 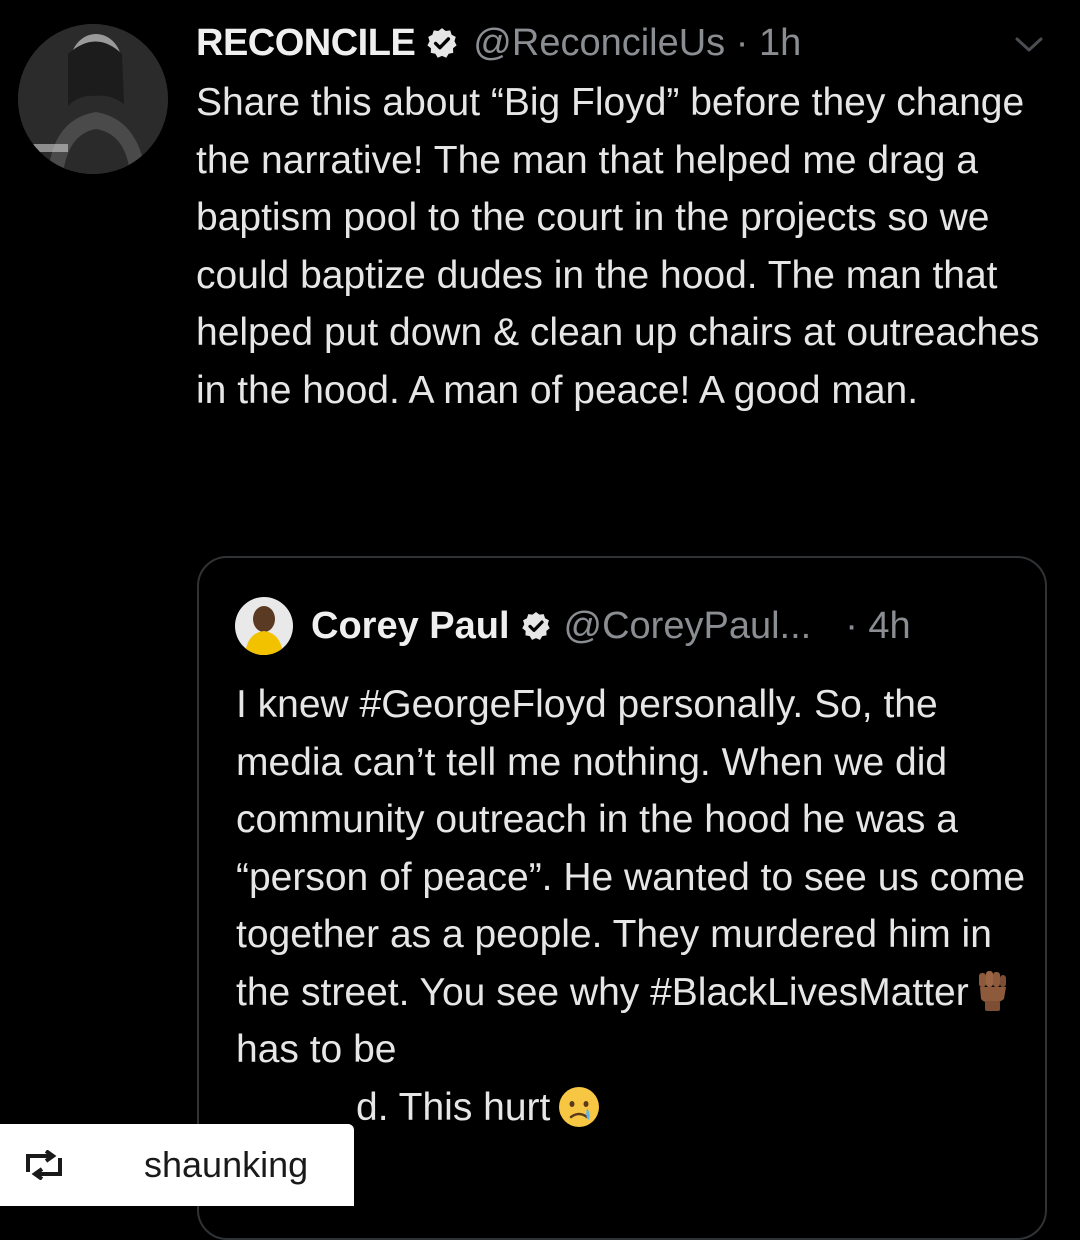 I want to click on repost-badge: shaunking, so click(x=177, y=1165).